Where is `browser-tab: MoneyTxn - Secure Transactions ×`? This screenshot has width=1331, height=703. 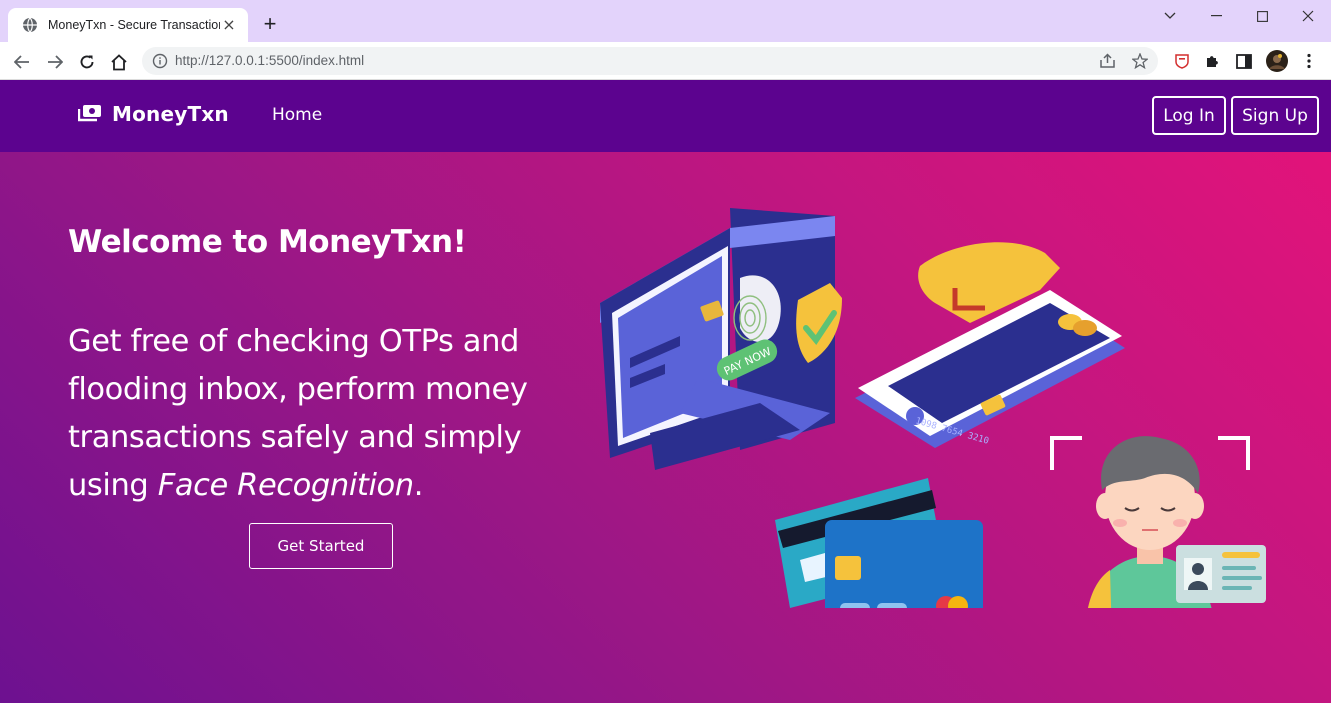
browser-tab: MoneyTxn - Secure Transactions × is located at coordinates (128, 25).